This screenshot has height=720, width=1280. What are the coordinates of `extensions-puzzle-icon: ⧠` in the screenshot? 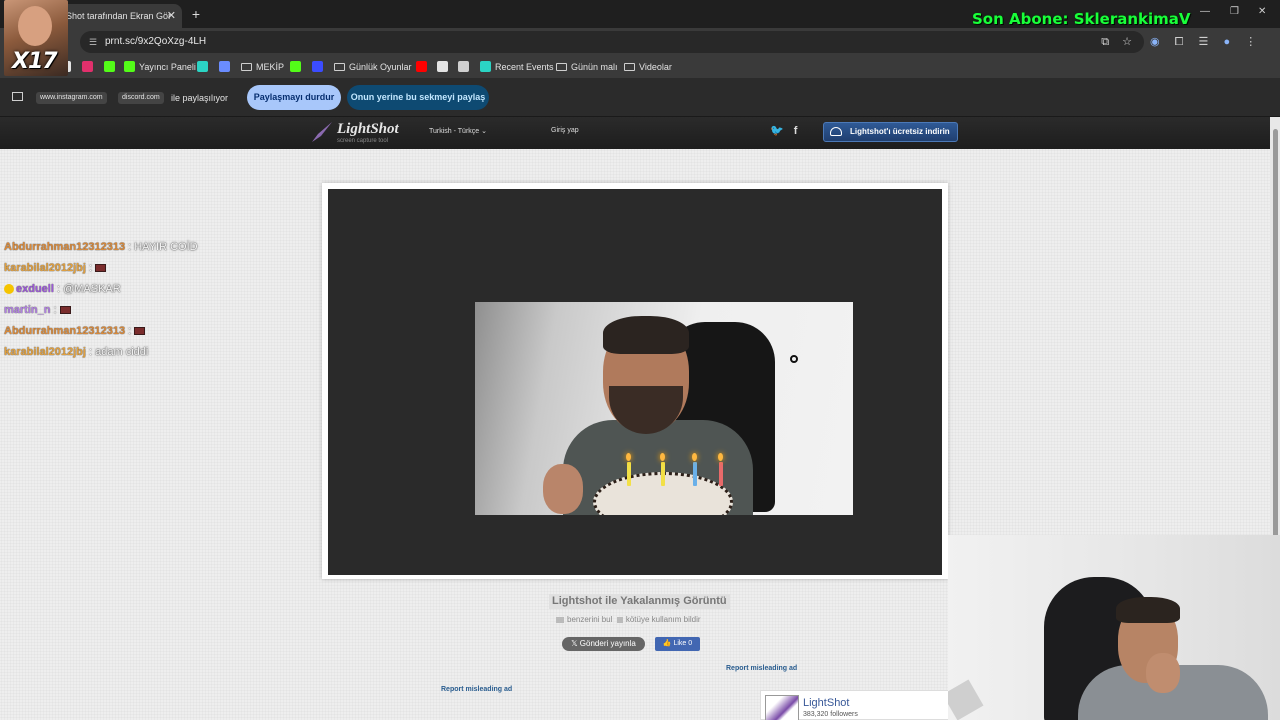 It's located at (1179, 42).